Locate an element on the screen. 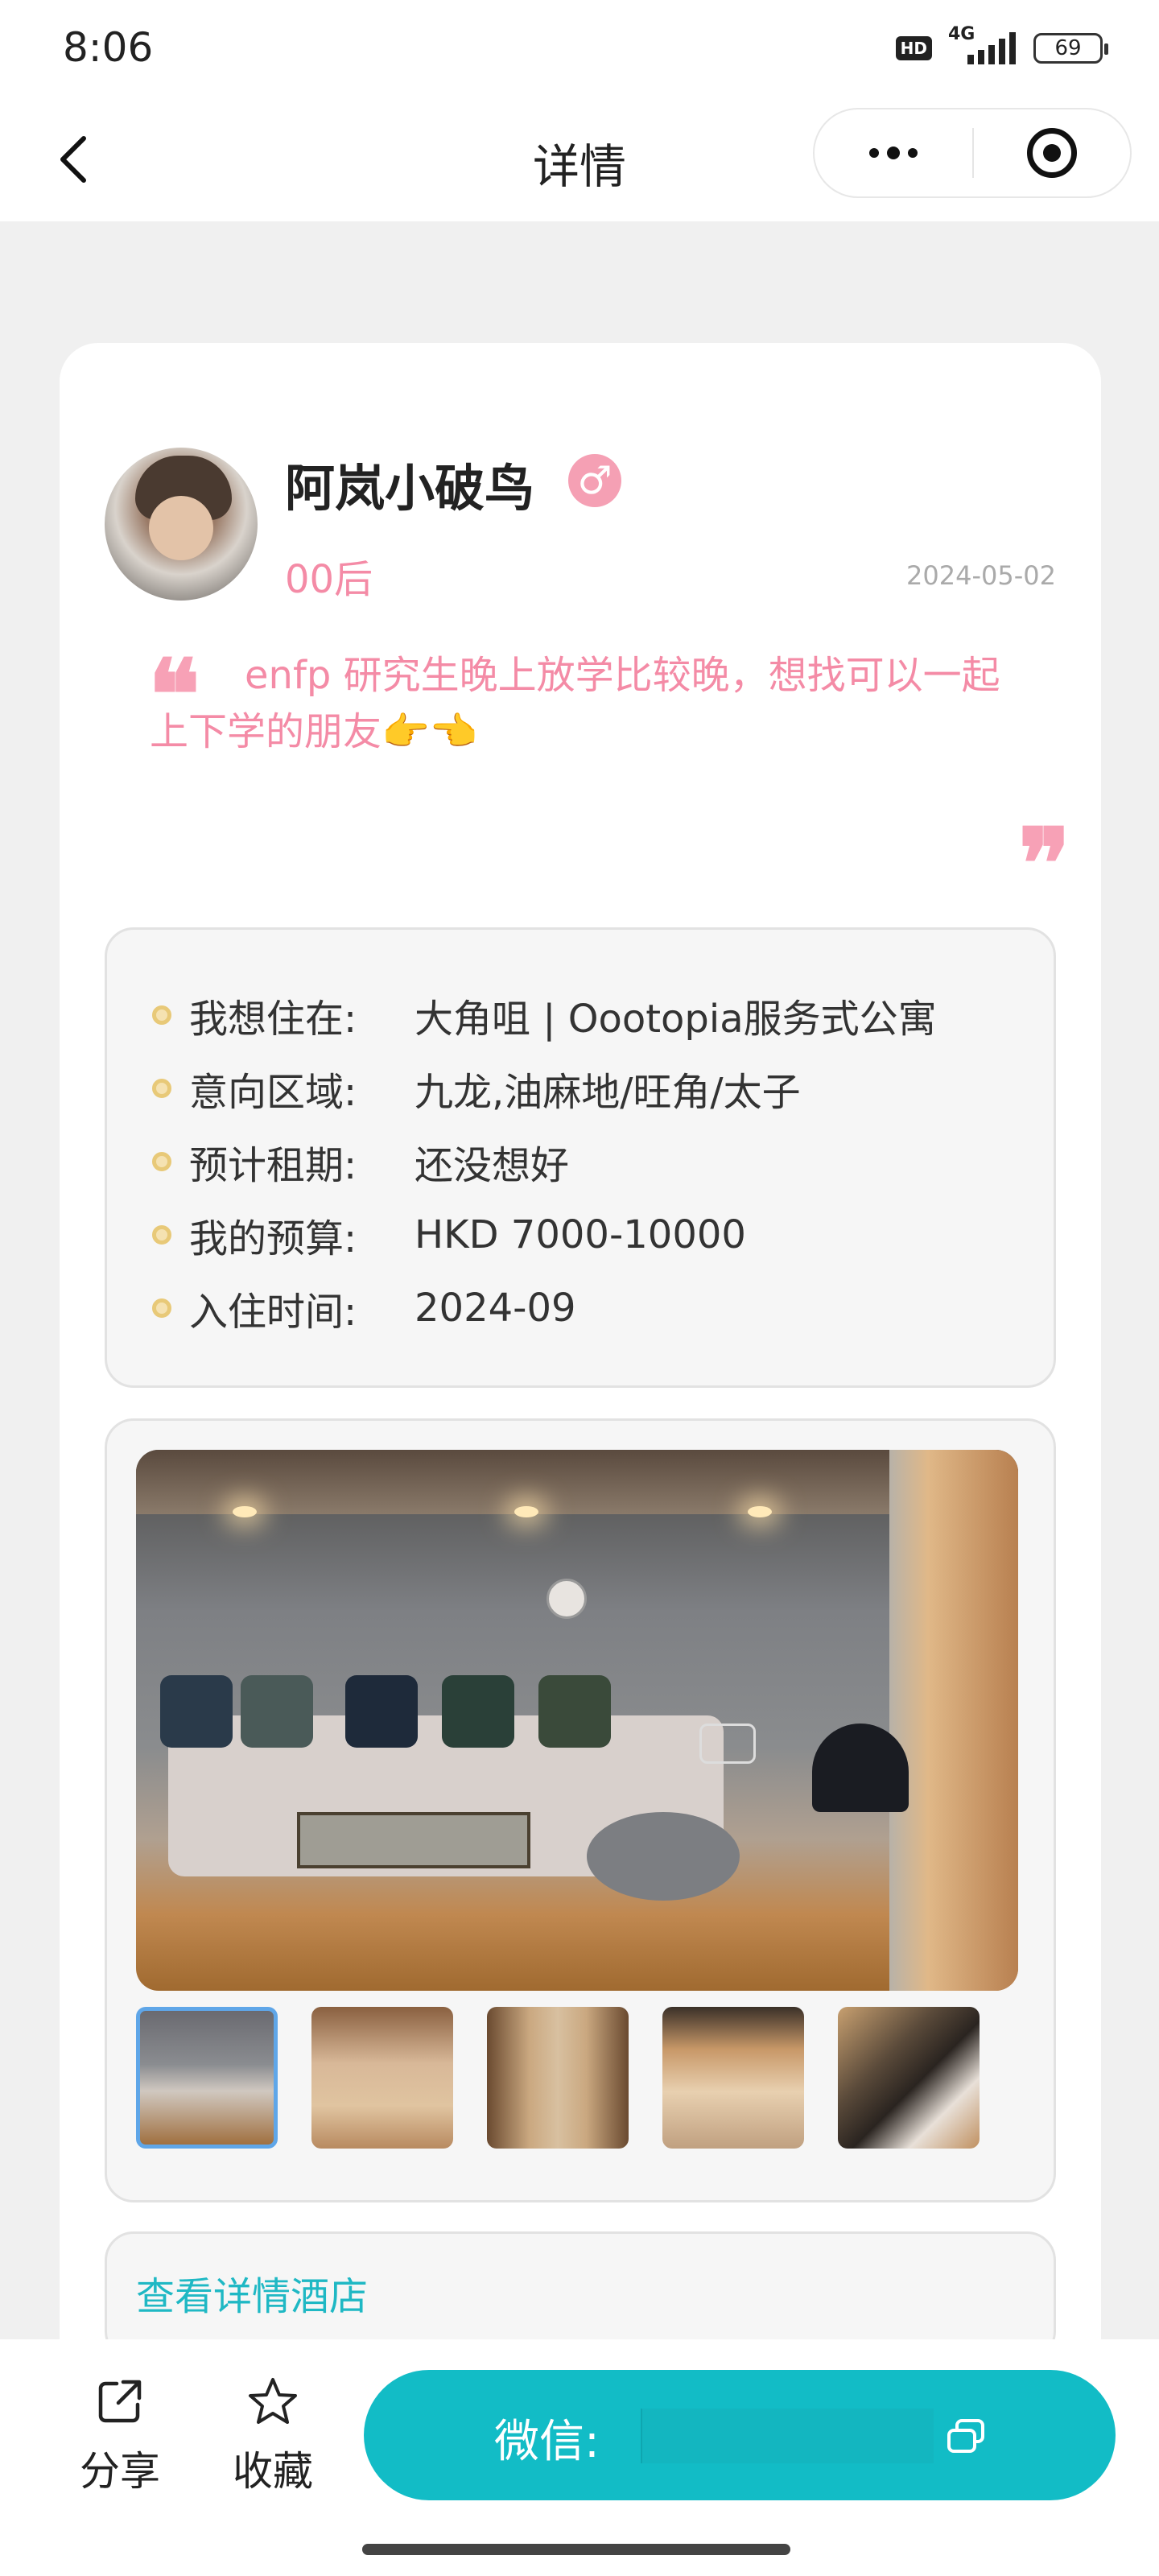  info-row-location: 我想住在: 大角咀 | Oootopia服务式公寓 is located at coordinates (603, 1014).